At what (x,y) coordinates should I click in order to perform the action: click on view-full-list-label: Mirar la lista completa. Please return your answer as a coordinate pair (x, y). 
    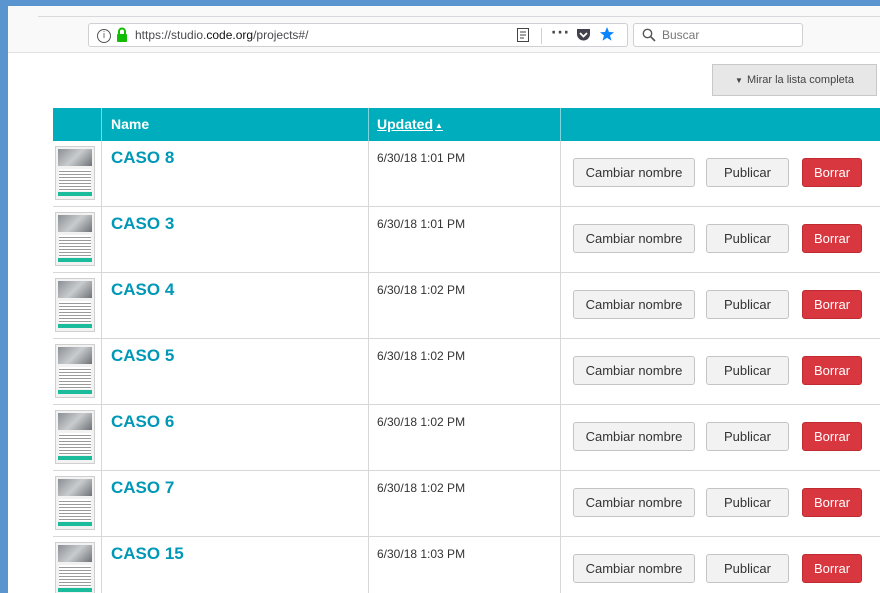
    Looking at the image, I should click on (800, 80).